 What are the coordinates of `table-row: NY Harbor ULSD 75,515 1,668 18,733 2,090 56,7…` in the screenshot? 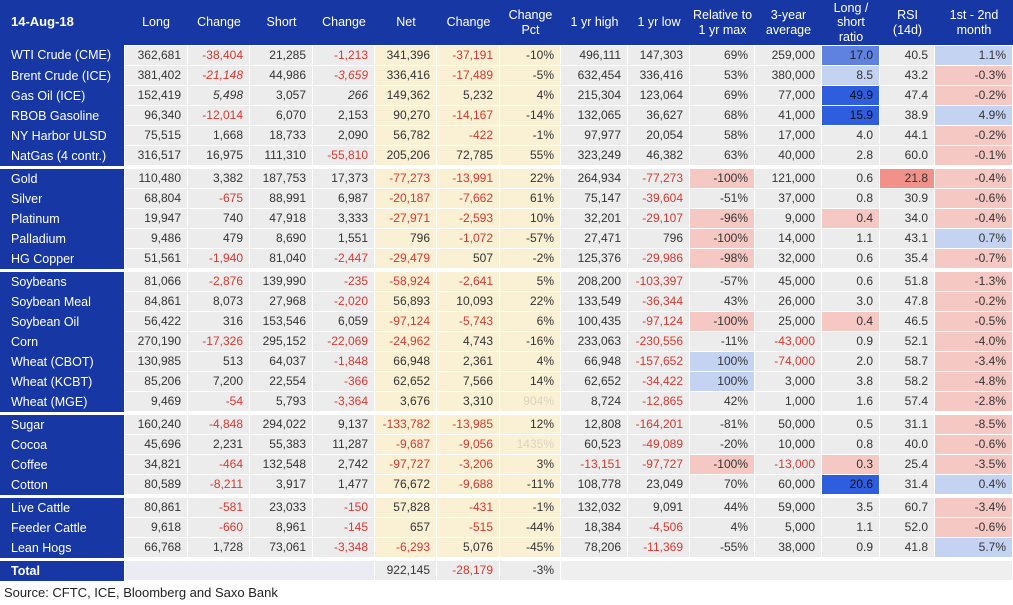 It's located at (506, 136).